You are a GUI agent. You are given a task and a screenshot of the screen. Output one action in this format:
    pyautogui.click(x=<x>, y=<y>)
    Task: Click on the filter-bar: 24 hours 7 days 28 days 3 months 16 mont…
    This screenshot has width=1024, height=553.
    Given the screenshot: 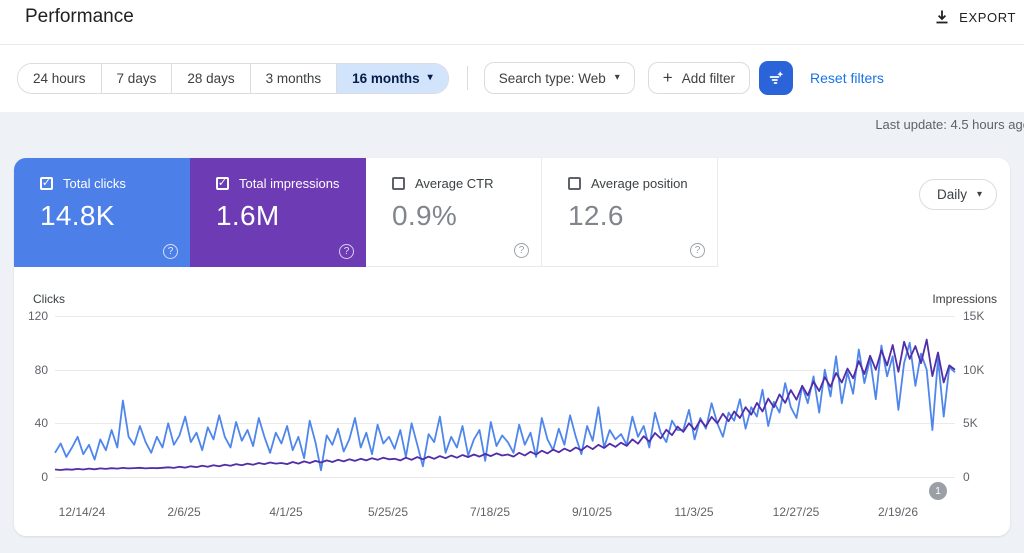 What is the action you would take?
    pyautogui.click(x=450, y=78)
    